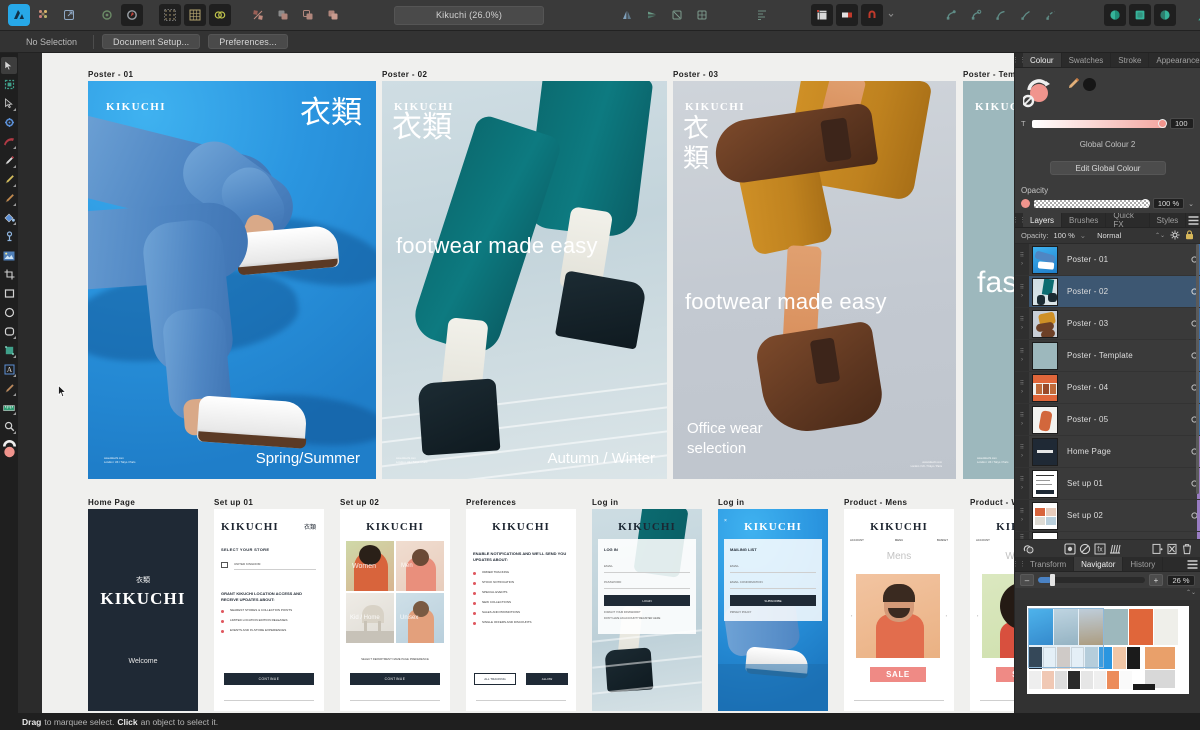 The image size is (1200, 730). I want to click on table-row: ⠿ › Home Page, so click(1107, 452).